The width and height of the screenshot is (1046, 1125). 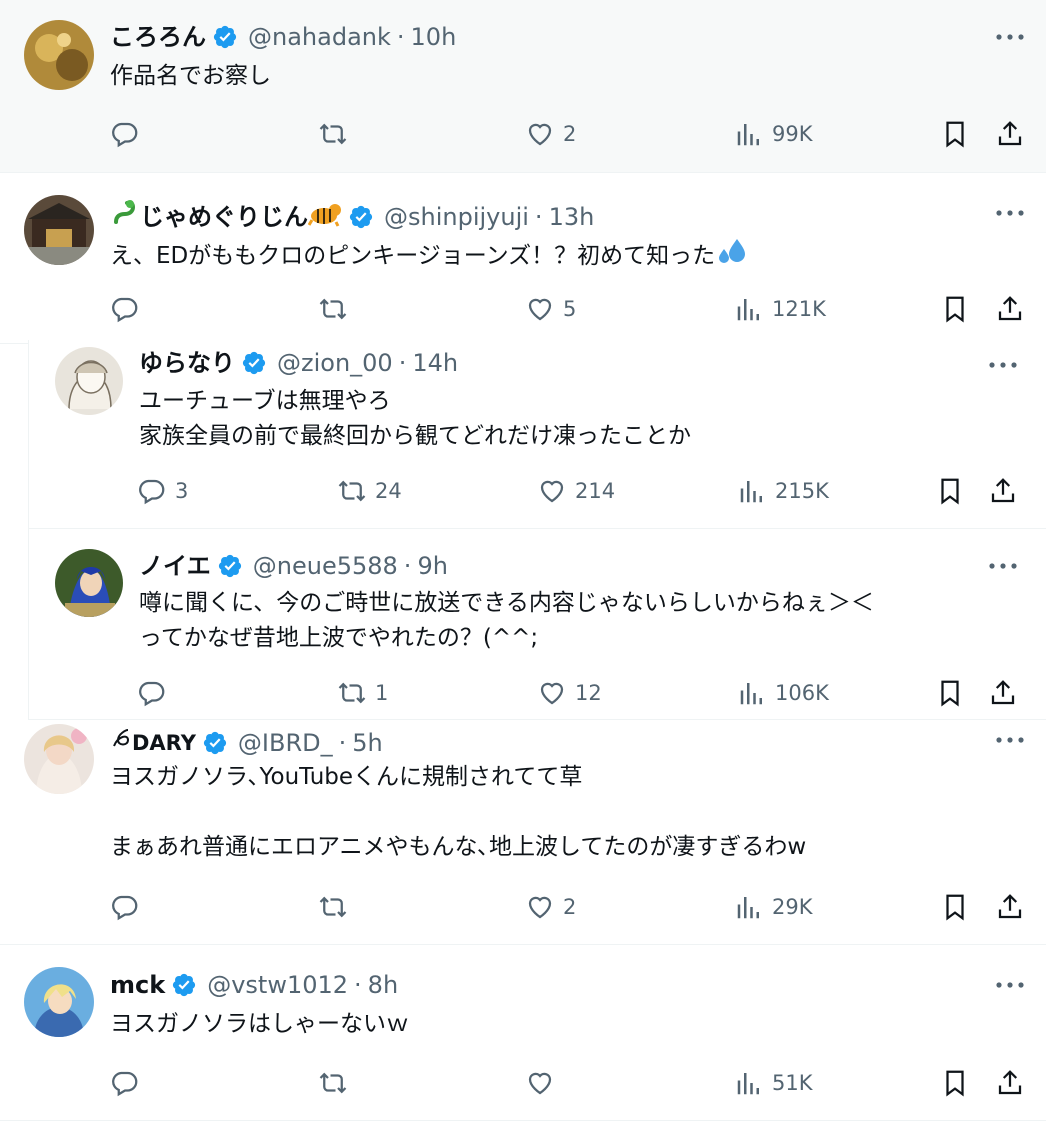 What do you see at coordinates (732, 256) in the screenshot?
I see `sweat-droplets-emoji-icon` at bounding box center [732, 256].